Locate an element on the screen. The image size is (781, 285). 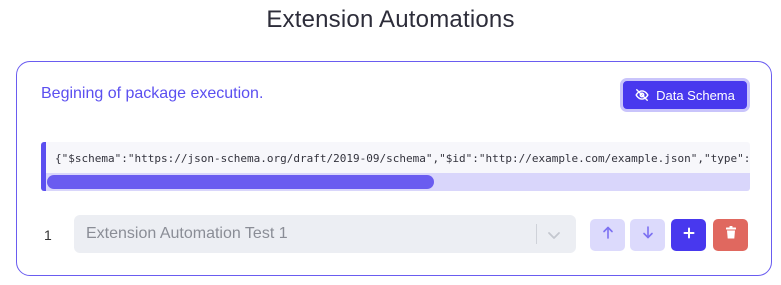
arrow-down-icon is located at coordinates (648, 235).